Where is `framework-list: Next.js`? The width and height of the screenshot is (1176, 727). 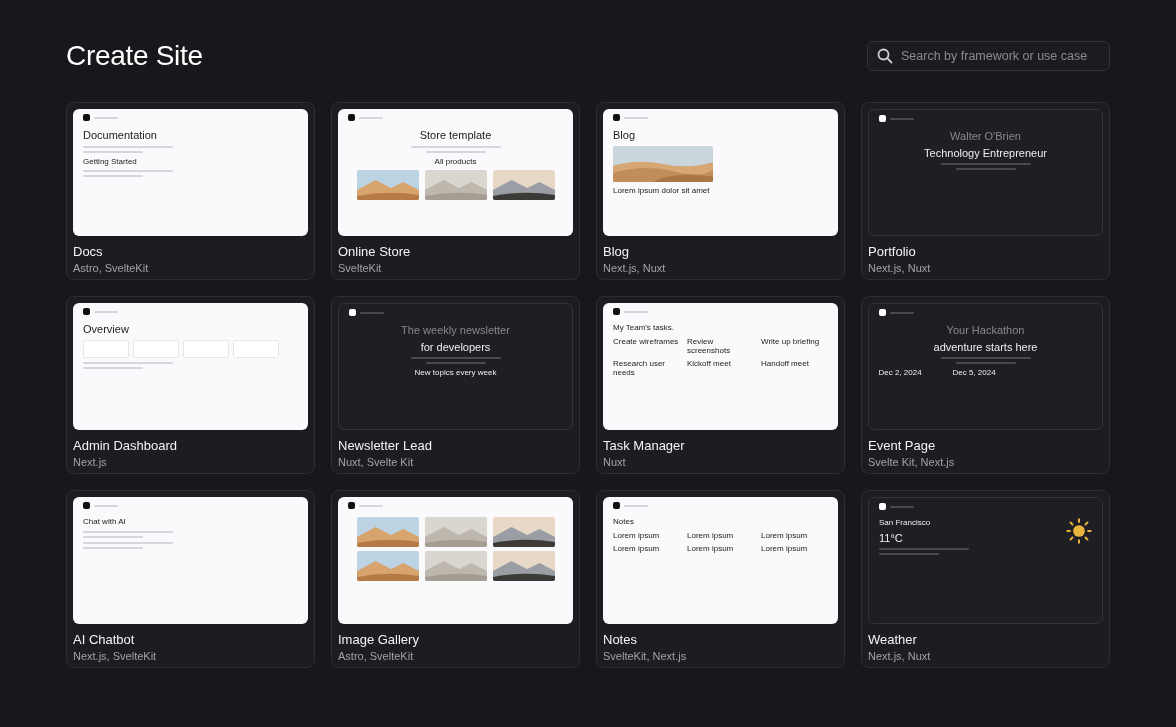
framework-list: Next.js is located at coordinates (190, 462).